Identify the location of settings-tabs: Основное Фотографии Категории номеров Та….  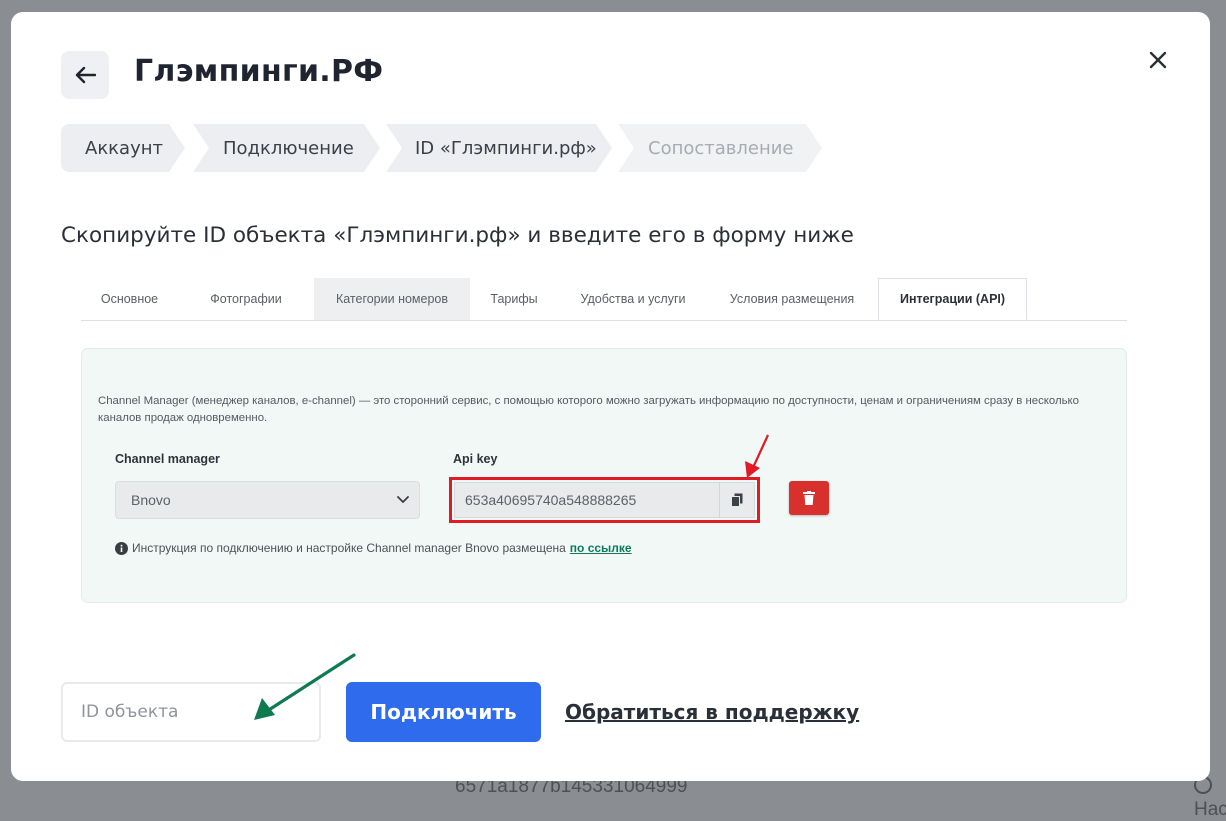
(604, 299).